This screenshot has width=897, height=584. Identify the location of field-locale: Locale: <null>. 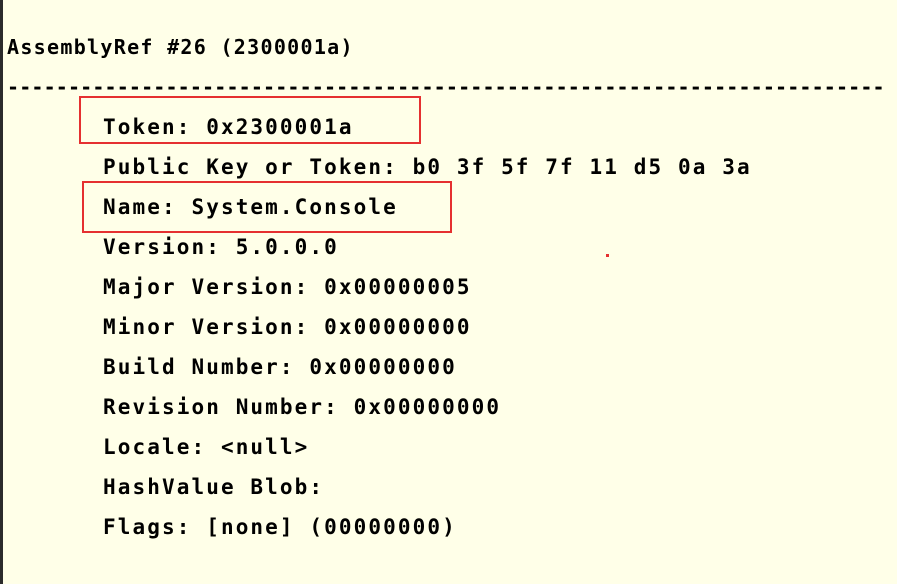
(206, 447).